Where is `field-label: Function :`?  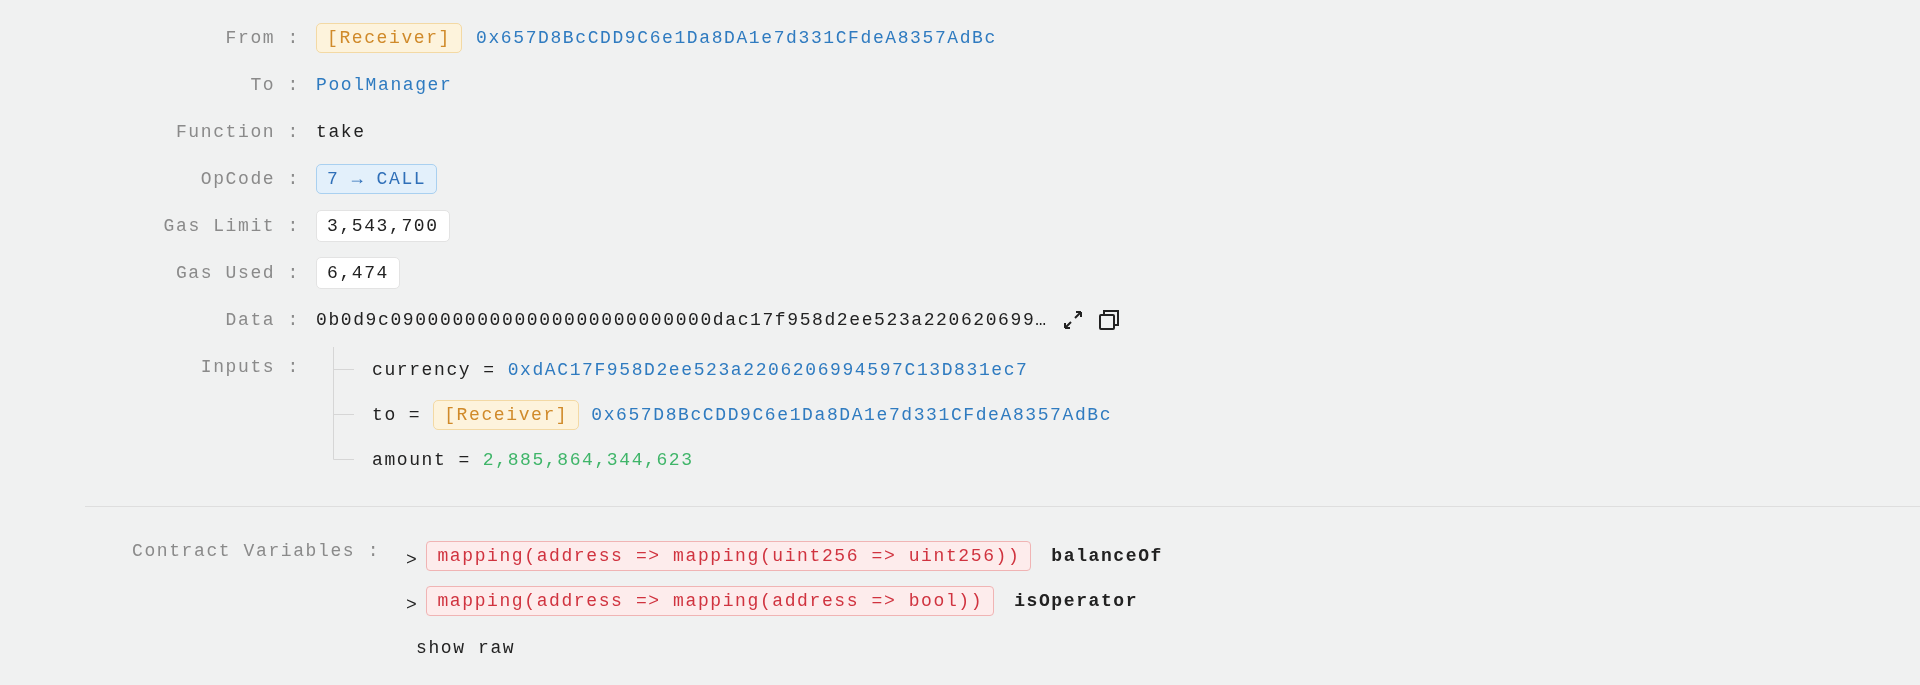 field-label: Function : is located at coordinates (237, 132).